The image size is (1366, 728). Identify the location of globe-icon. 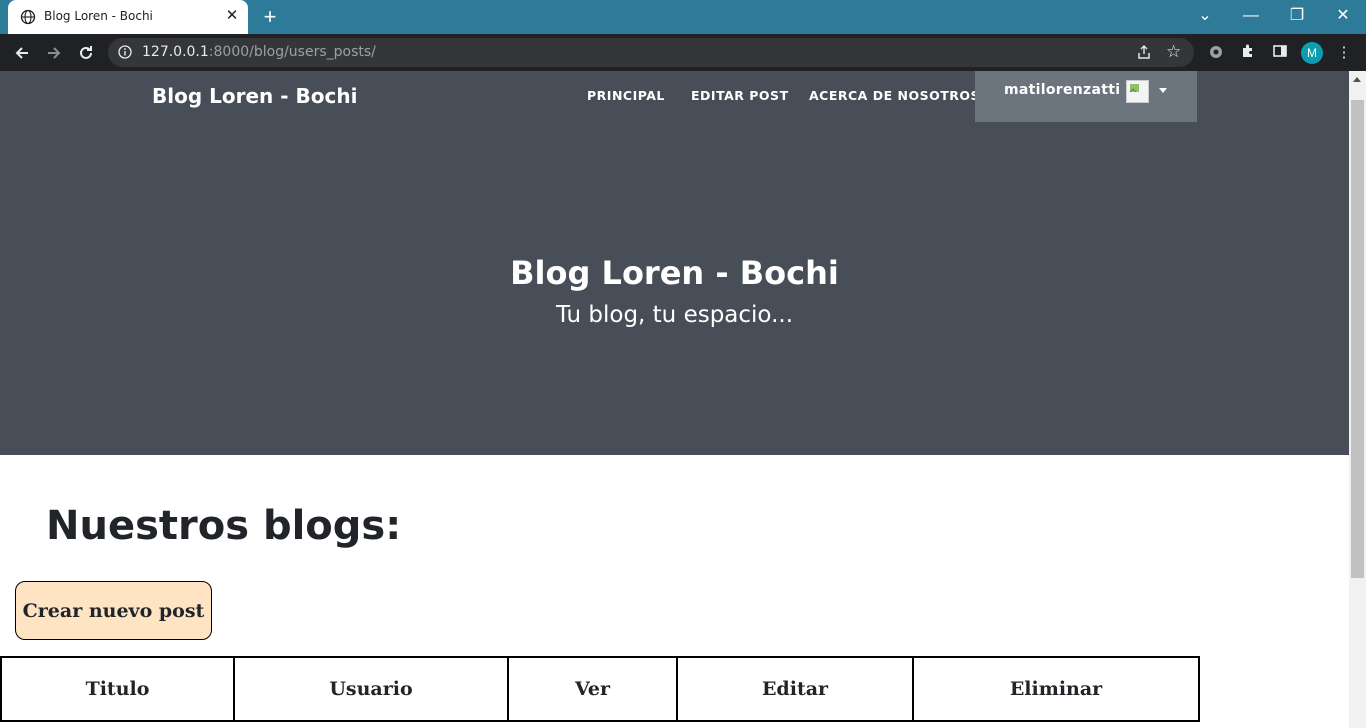
(28, 17).